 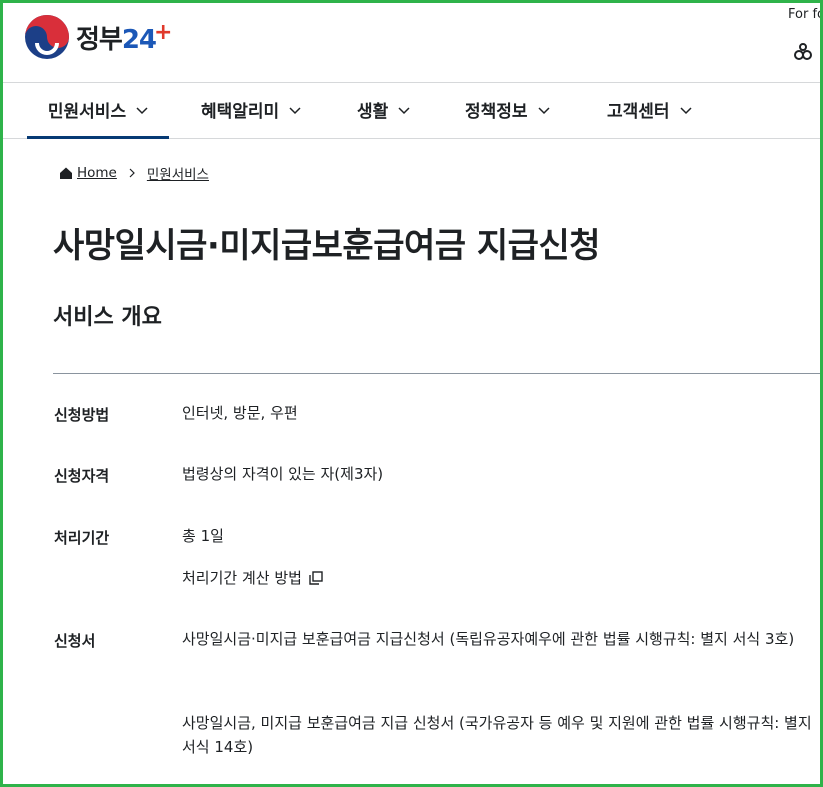 I want to click on nav-item-label: 혜택알리미, so click(x=240, y=112).